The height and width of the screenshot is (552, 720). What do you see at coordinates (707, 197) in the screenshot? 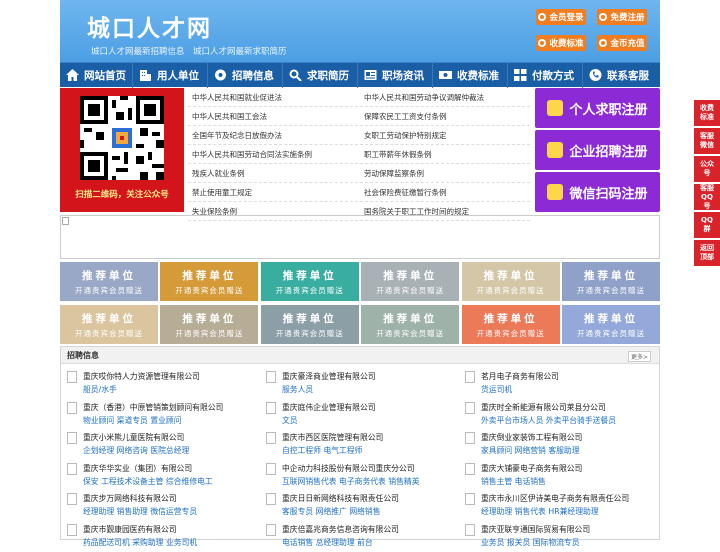
I see `side-button-3: 客服QQ号` at bounding box center [707, 197].